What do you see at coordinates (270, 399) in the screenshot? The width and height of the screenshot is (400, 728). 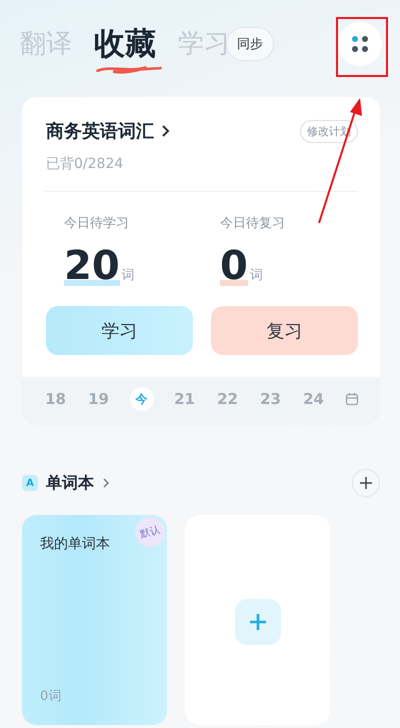 I see `date-item: 23` at bounding box center [270, 399].